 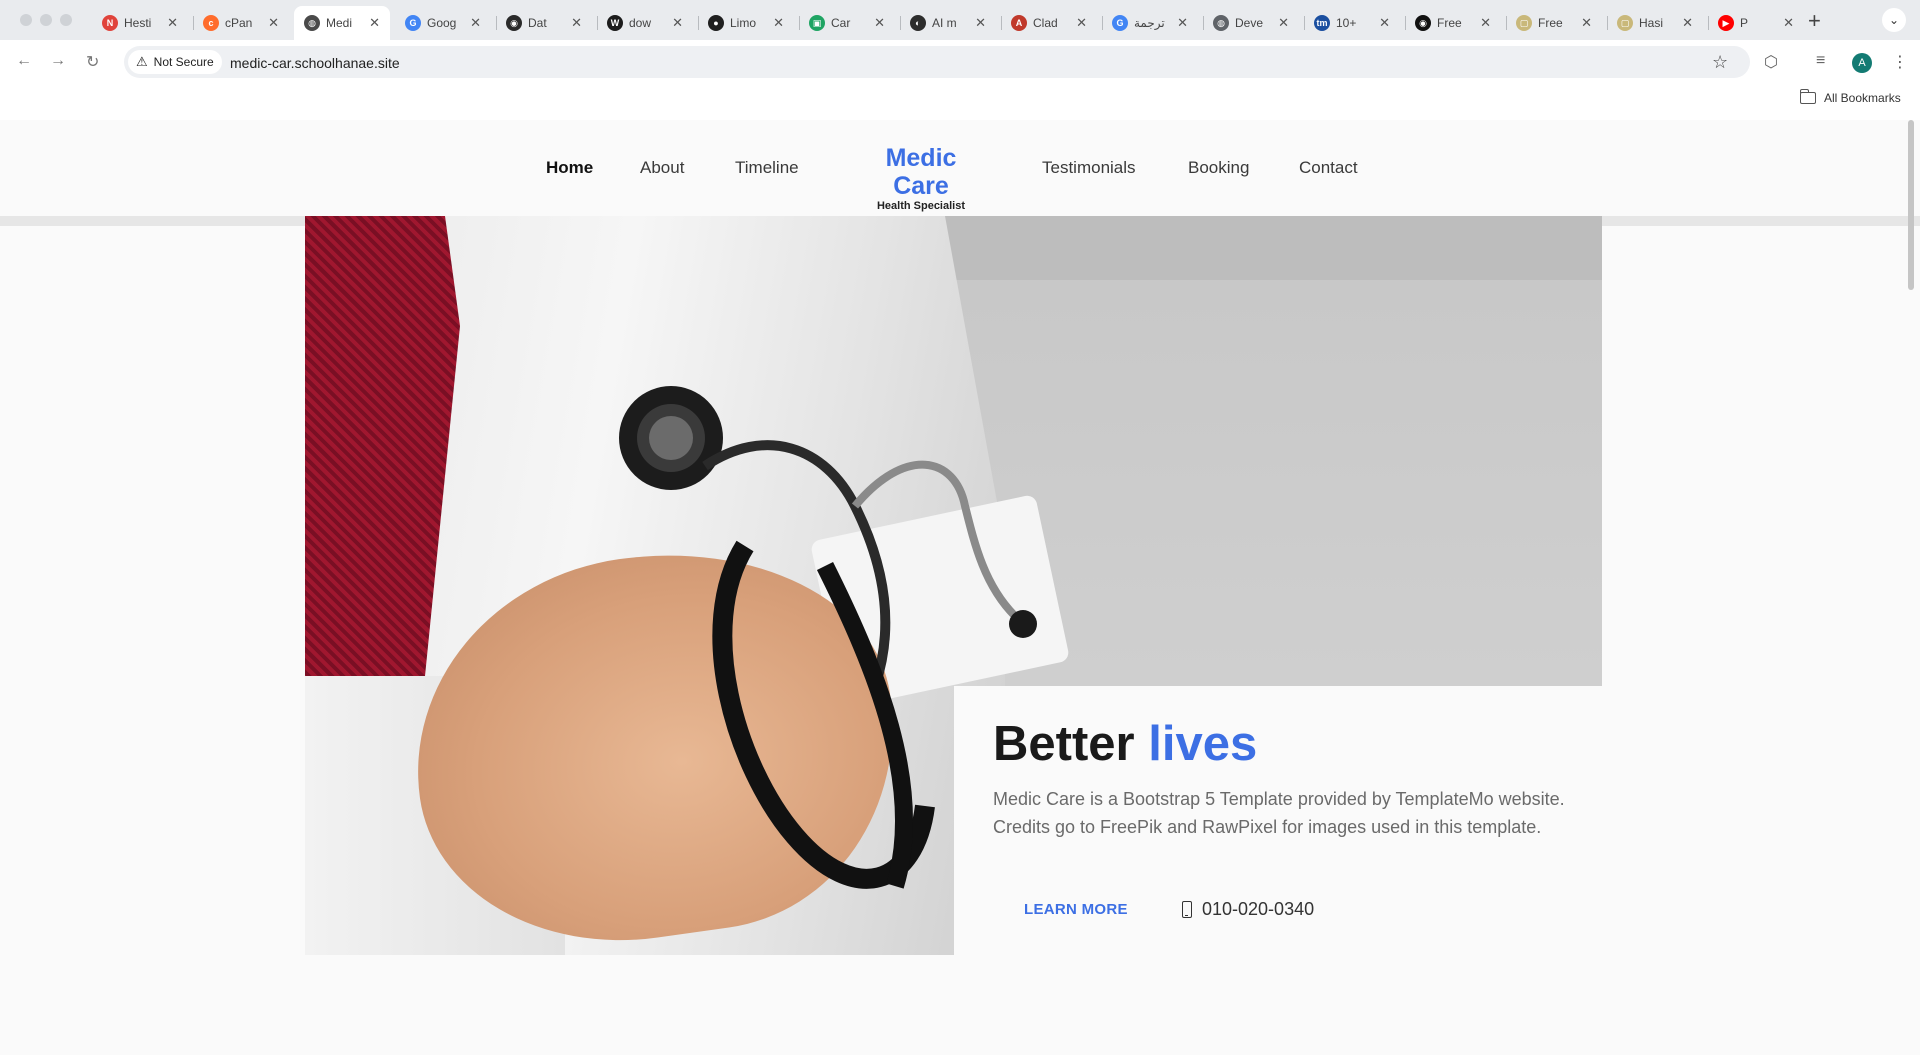 I want to click on tab-favicon-icon: N, so click(x=110, y=23).